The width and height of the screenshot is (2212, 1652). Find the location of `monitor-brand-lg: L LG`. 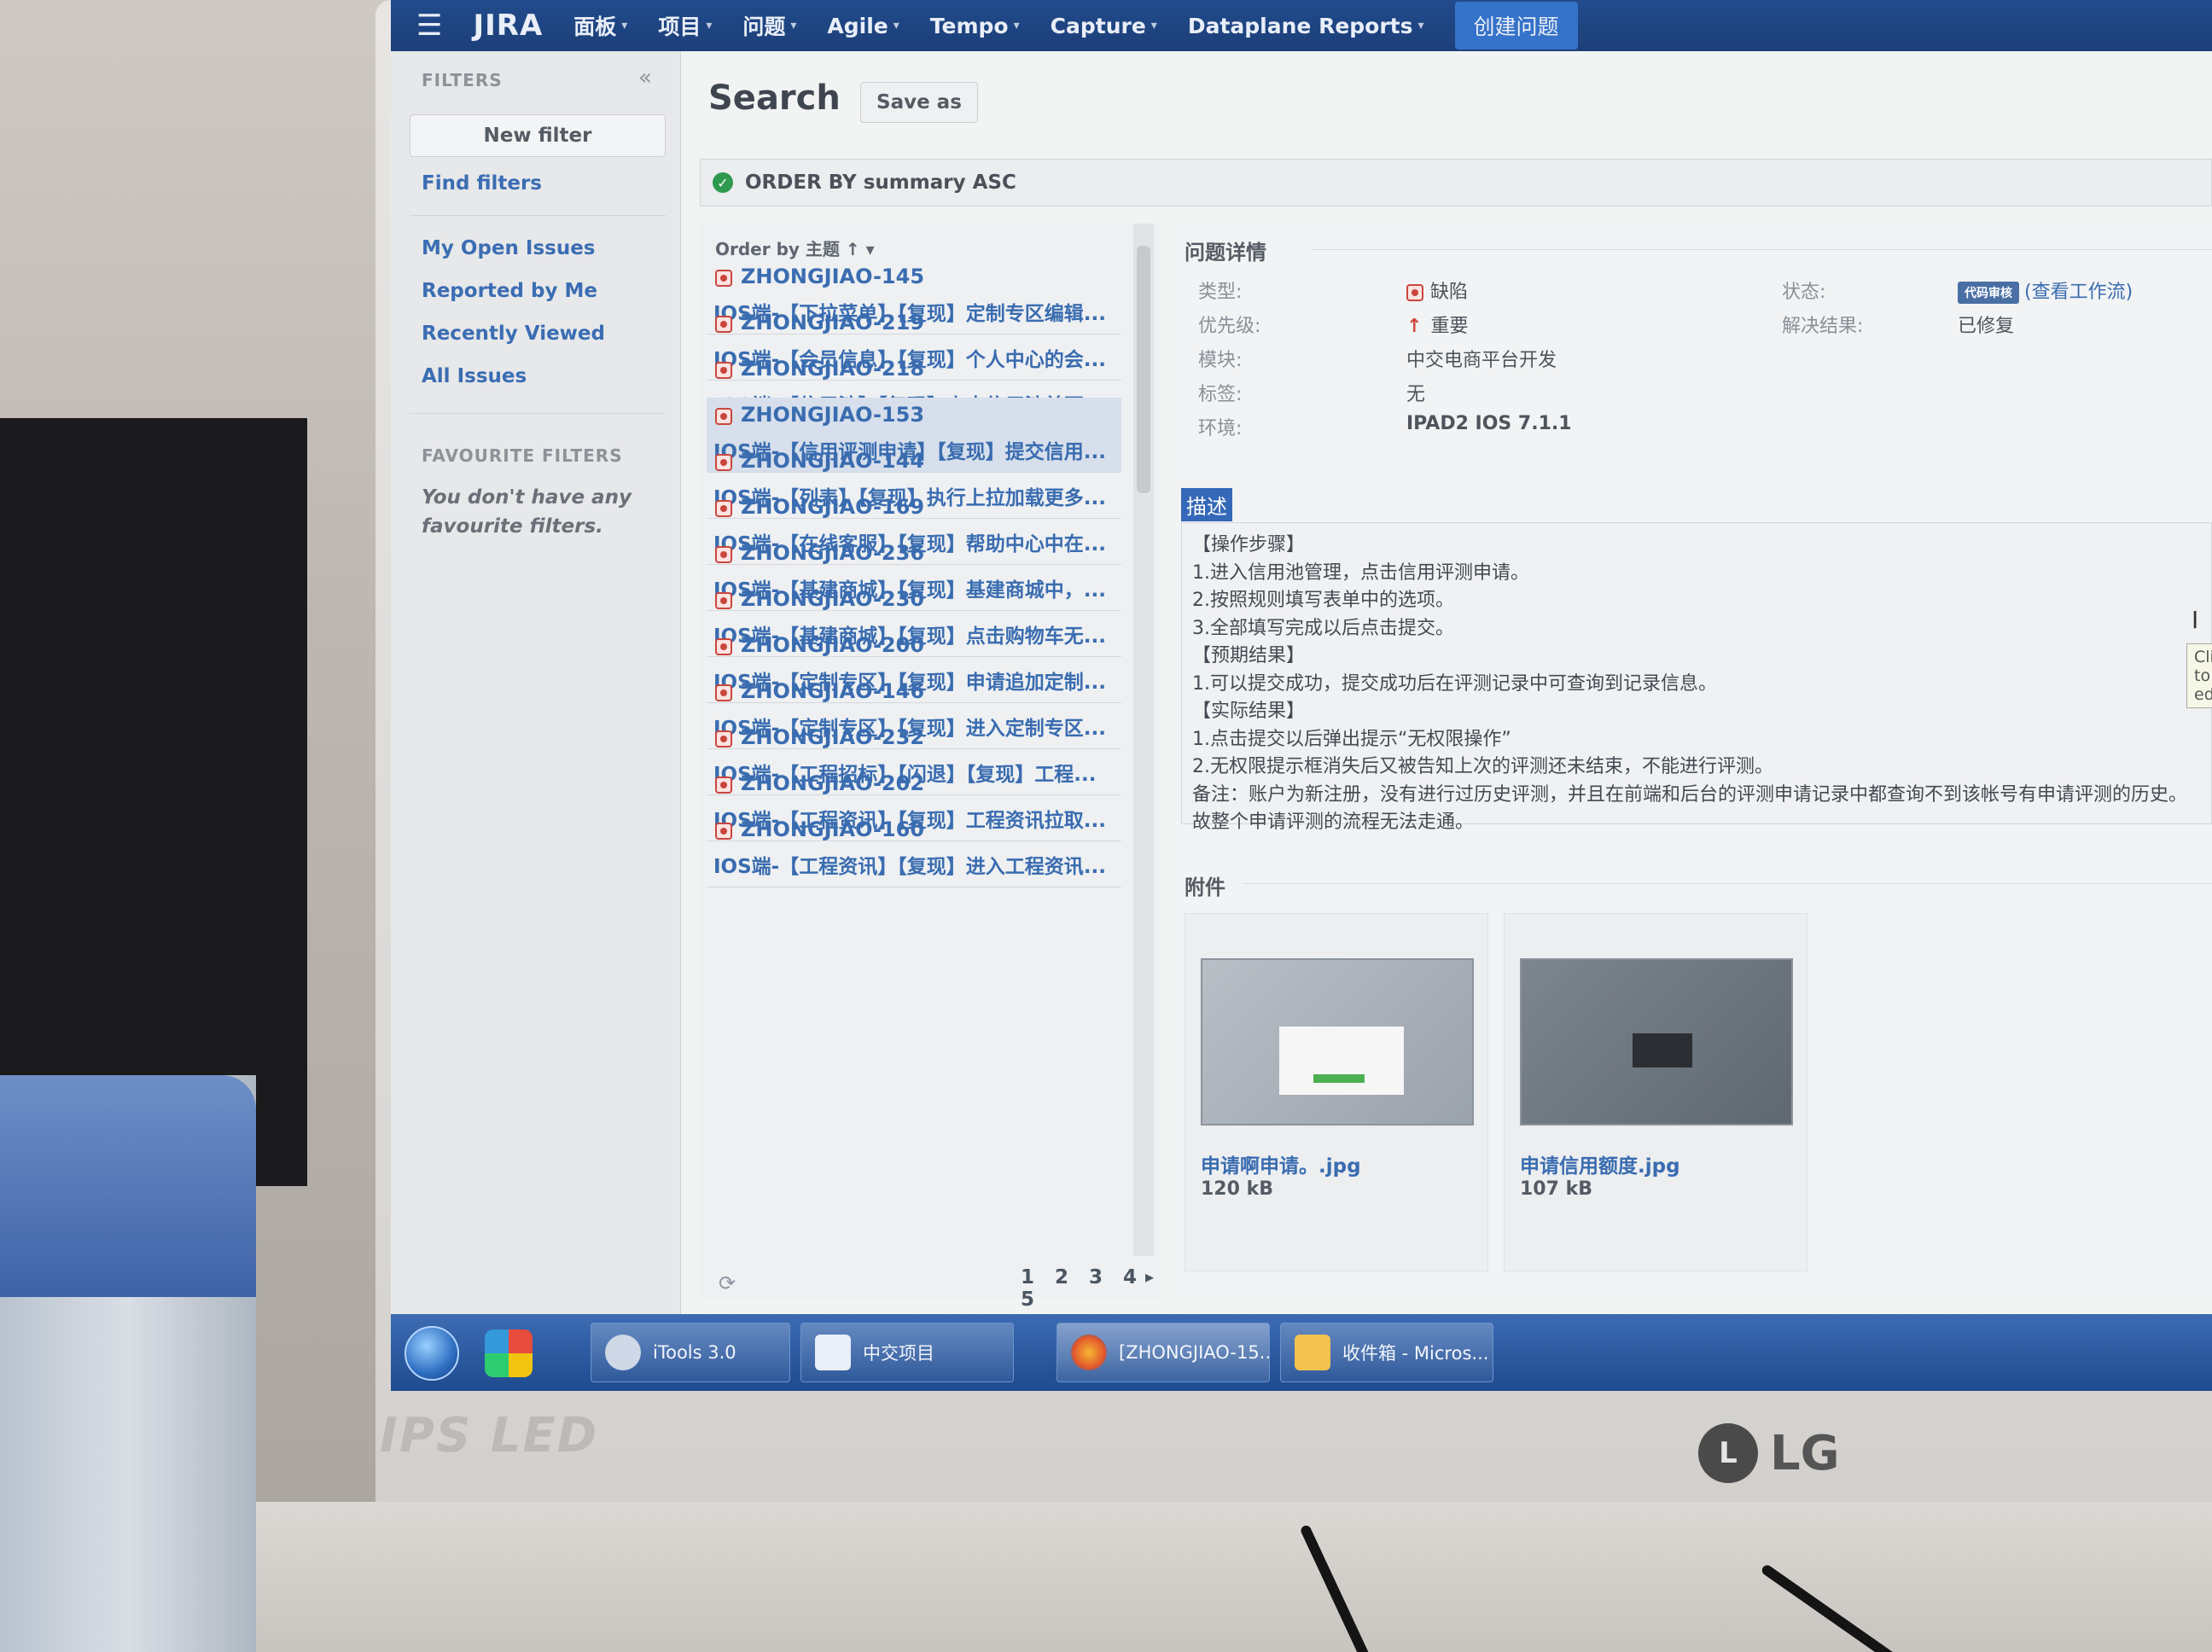

monitor-brand-lg: L LG is located at coordinates (1769, 1453).